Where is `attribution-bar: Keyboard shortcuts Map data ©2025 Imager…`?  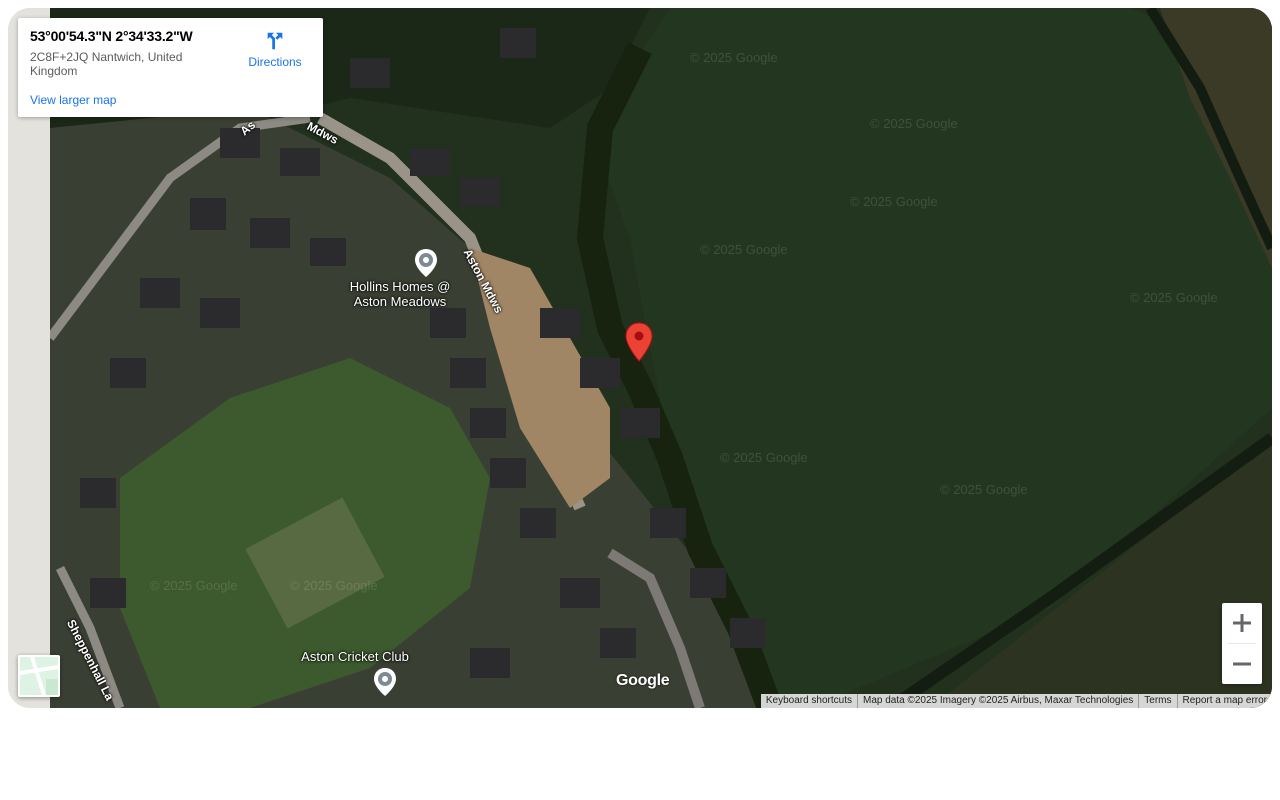
attribution-bar: Keyboard shortcuts Map data ©2025 Imager… is located at coordinates (1016, 701).